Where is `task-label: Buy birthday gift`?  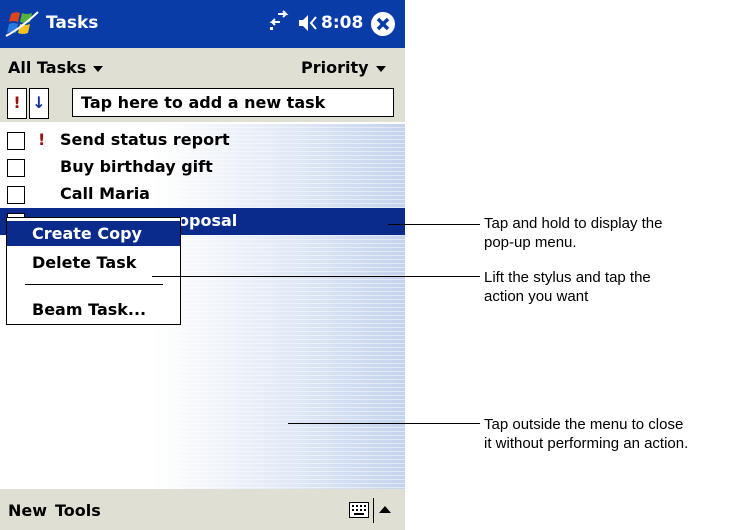 task-label: Buy birthday gift is located at coordinates (136, 166).